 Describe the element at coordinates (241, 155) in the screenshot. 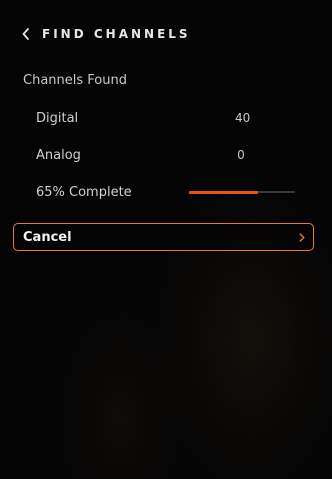

I see `analog-count: 0` at that location.